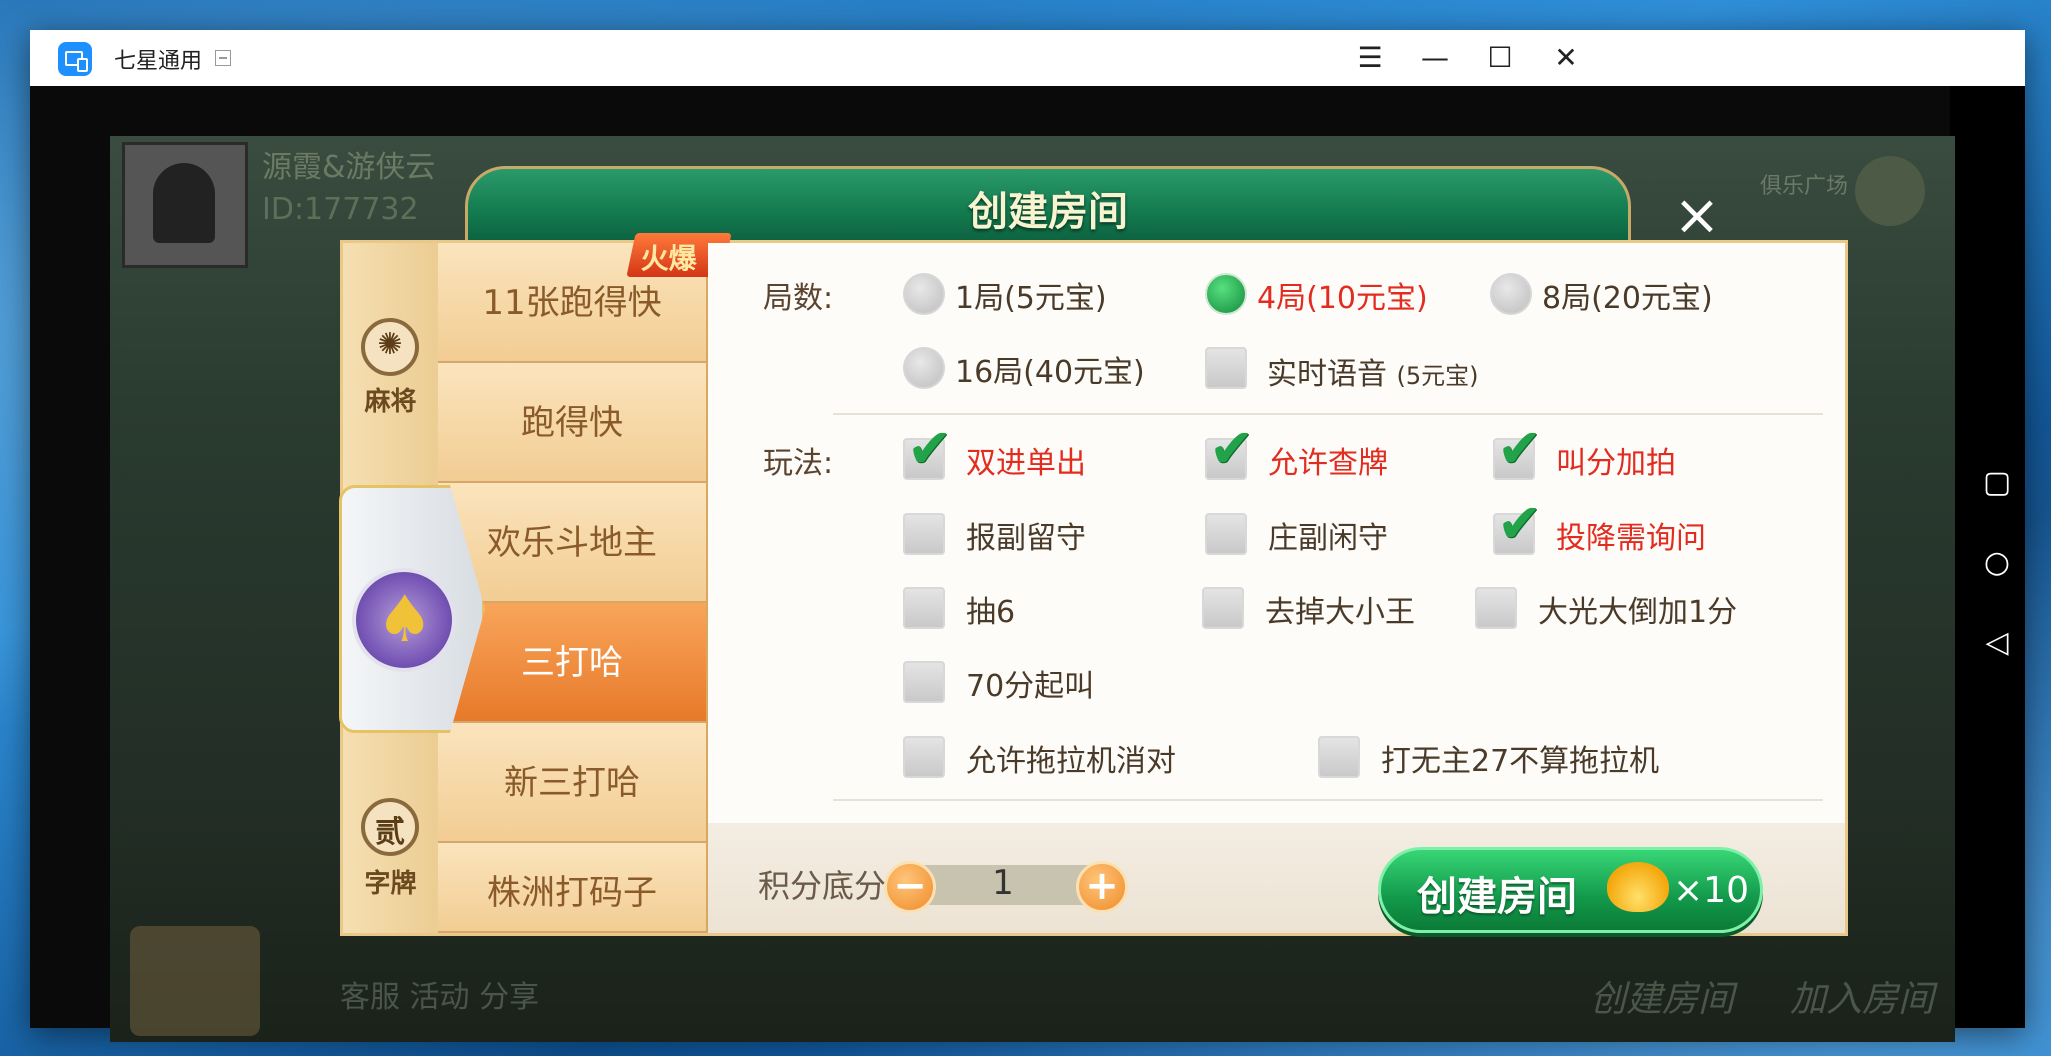 This screenshot has width=2051, height=1056. Describe the element at coordinates (1276, 878) in the screenshot. I see `dialog-footer: 积分底分: 1 − + 创建房间 ×10` at that location.